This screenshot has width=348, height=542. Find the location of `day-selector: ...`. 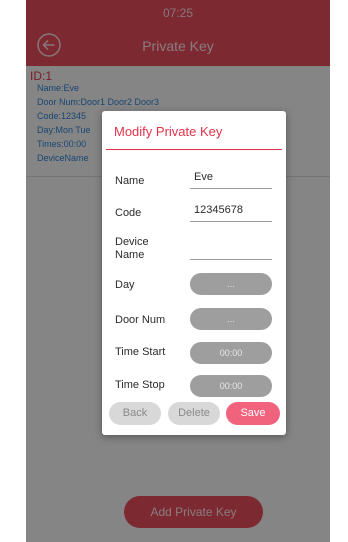

day-selector: ... is located at coordinates (231, 284).